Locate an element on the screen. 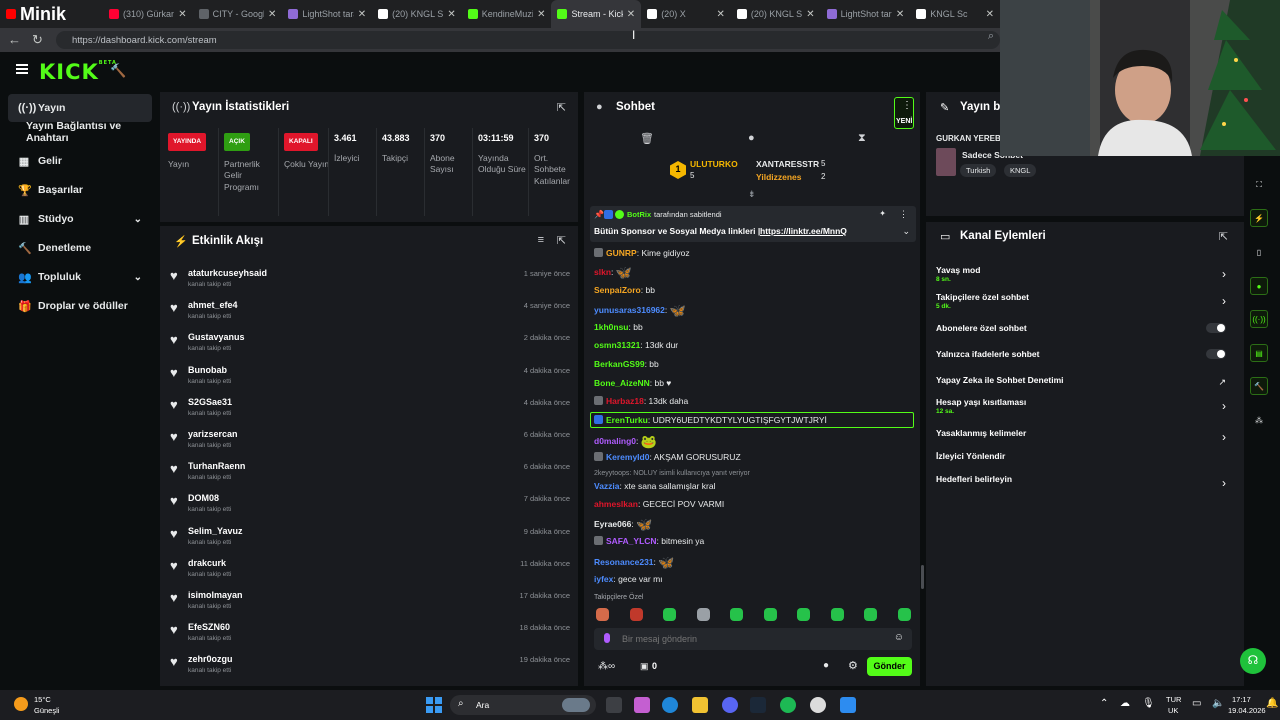 The height and width of the screenshot is (720, 1280). chat-username: KeremyId0 is located at coordinates (627, 457).